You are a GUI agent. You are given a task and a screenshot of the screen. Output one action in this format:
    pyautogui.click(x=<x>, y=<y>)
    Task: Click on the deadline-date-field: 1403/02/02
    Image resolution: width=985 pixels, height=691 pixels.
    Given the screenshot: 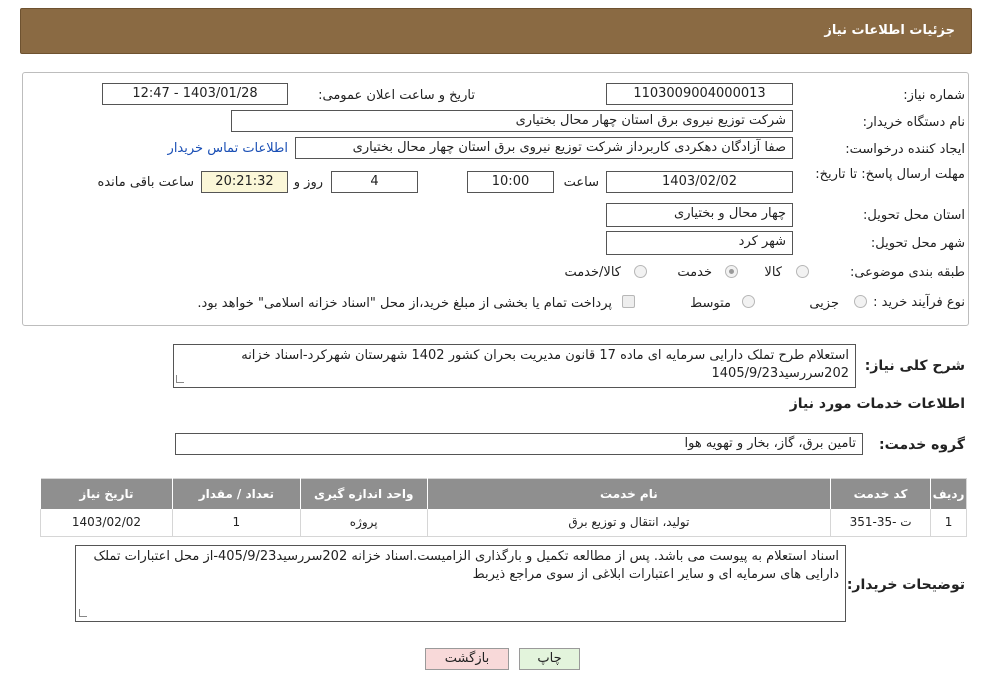 What is the action you would take?
    pyautogui.click(x=699, y=182)
    